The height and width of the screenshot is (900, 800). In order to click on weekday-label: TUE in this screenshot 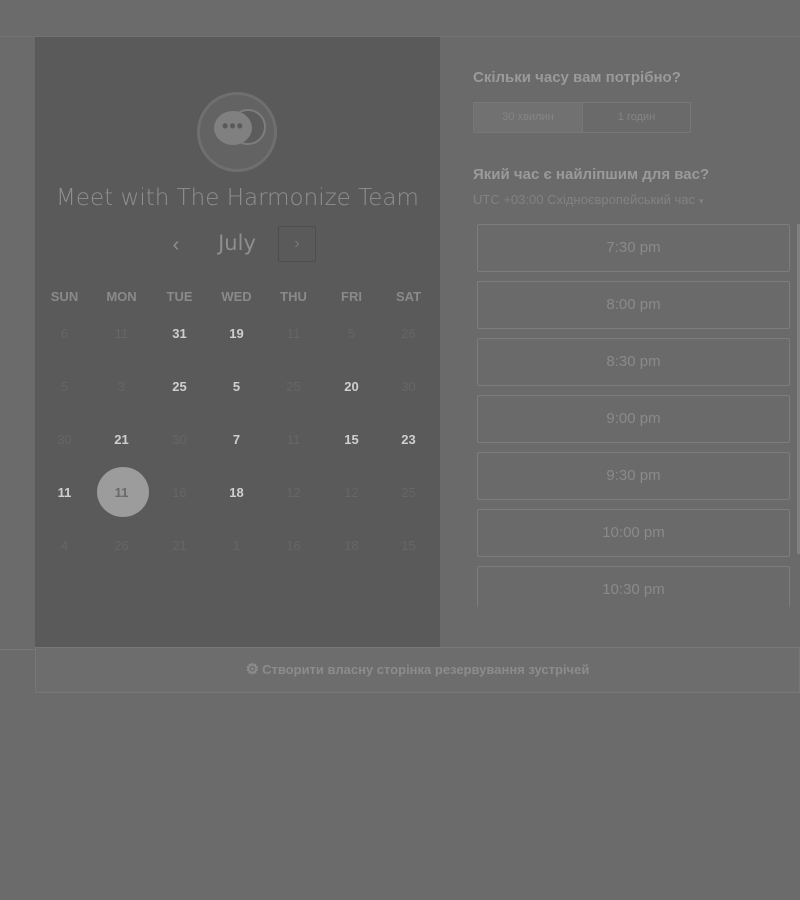, I will do `click(179, 296)`.